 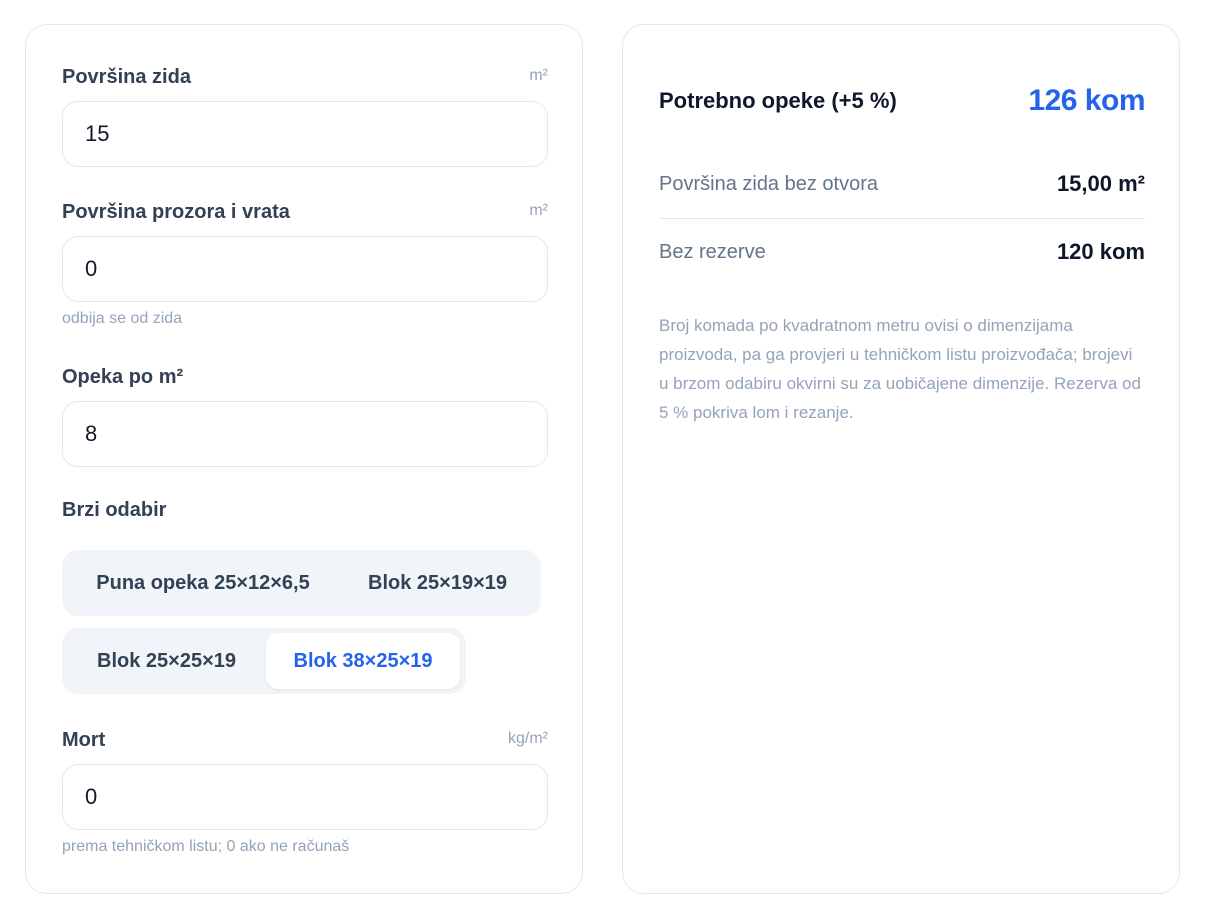 I want to click on result-row-label: Bez rezerve, so click(x=712, y=251).